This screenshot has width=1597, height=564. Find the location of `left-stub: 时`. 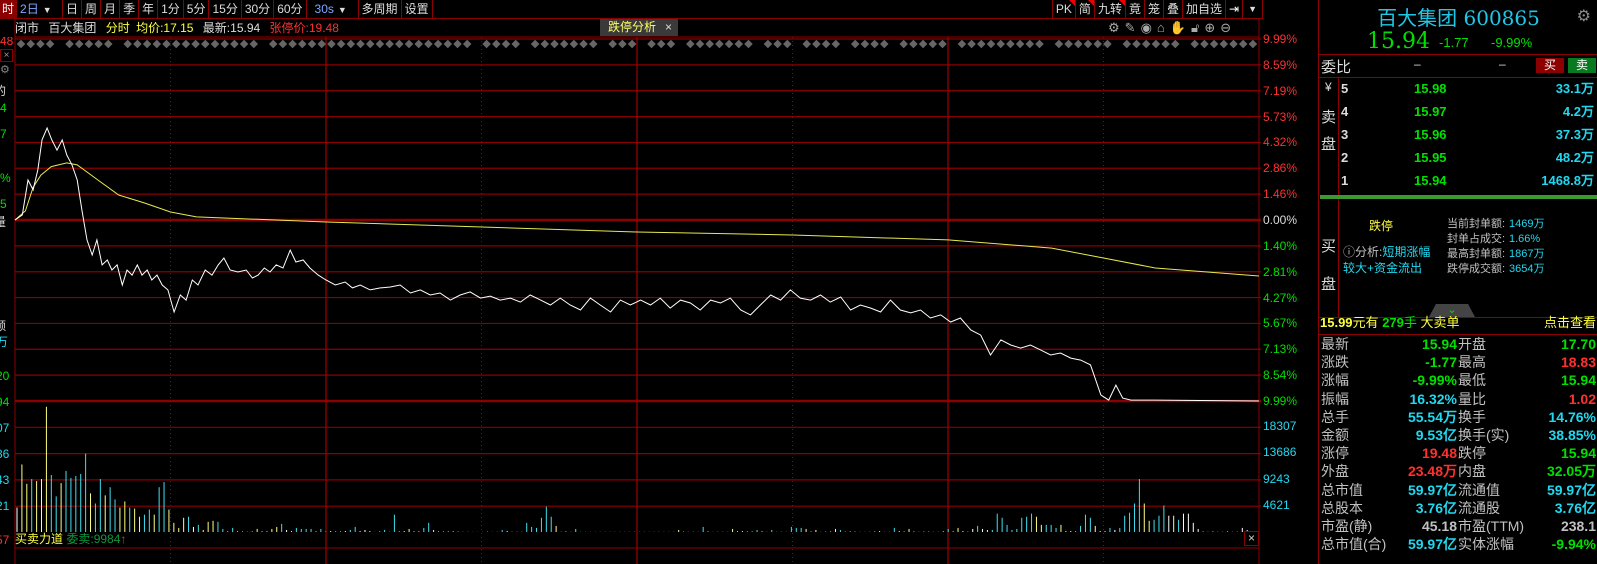

left-stub: 时 is located at coordinates (9, 9).